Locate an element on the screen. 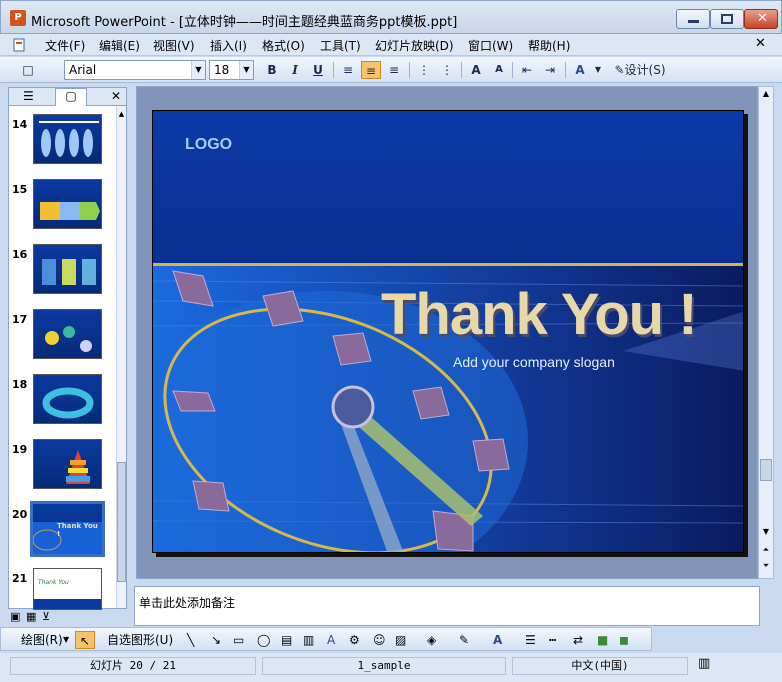 The image size is (782, 682). 3d-style-icon: ◼ is located at coordinates (624, 640).